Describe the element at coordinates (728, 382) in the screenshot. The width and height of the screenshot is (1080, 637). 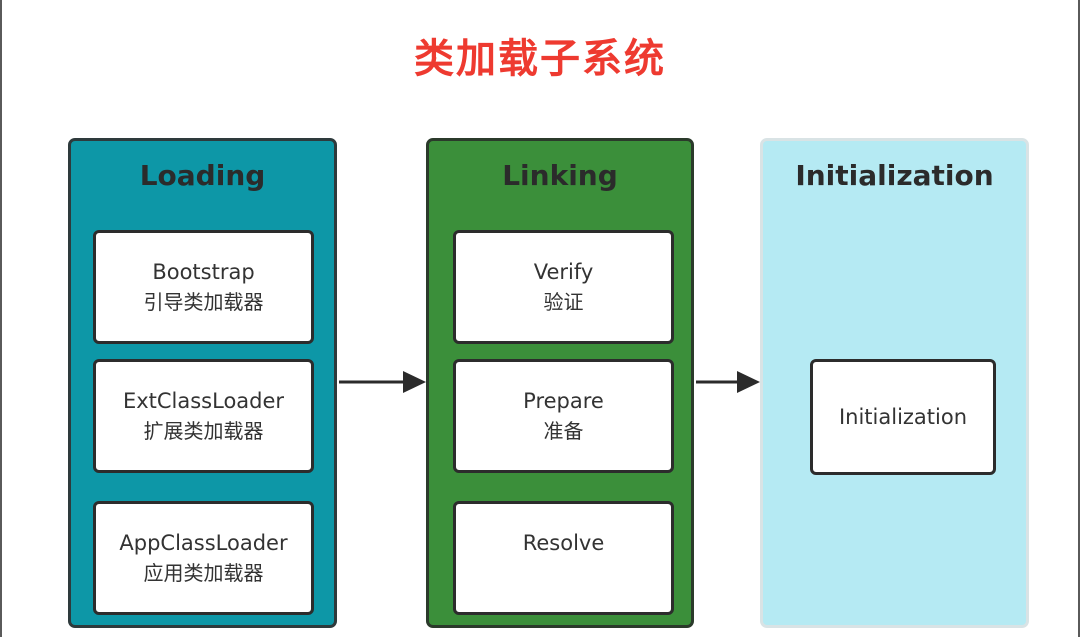
I see `arrow-linking-to-initialization` at that location.